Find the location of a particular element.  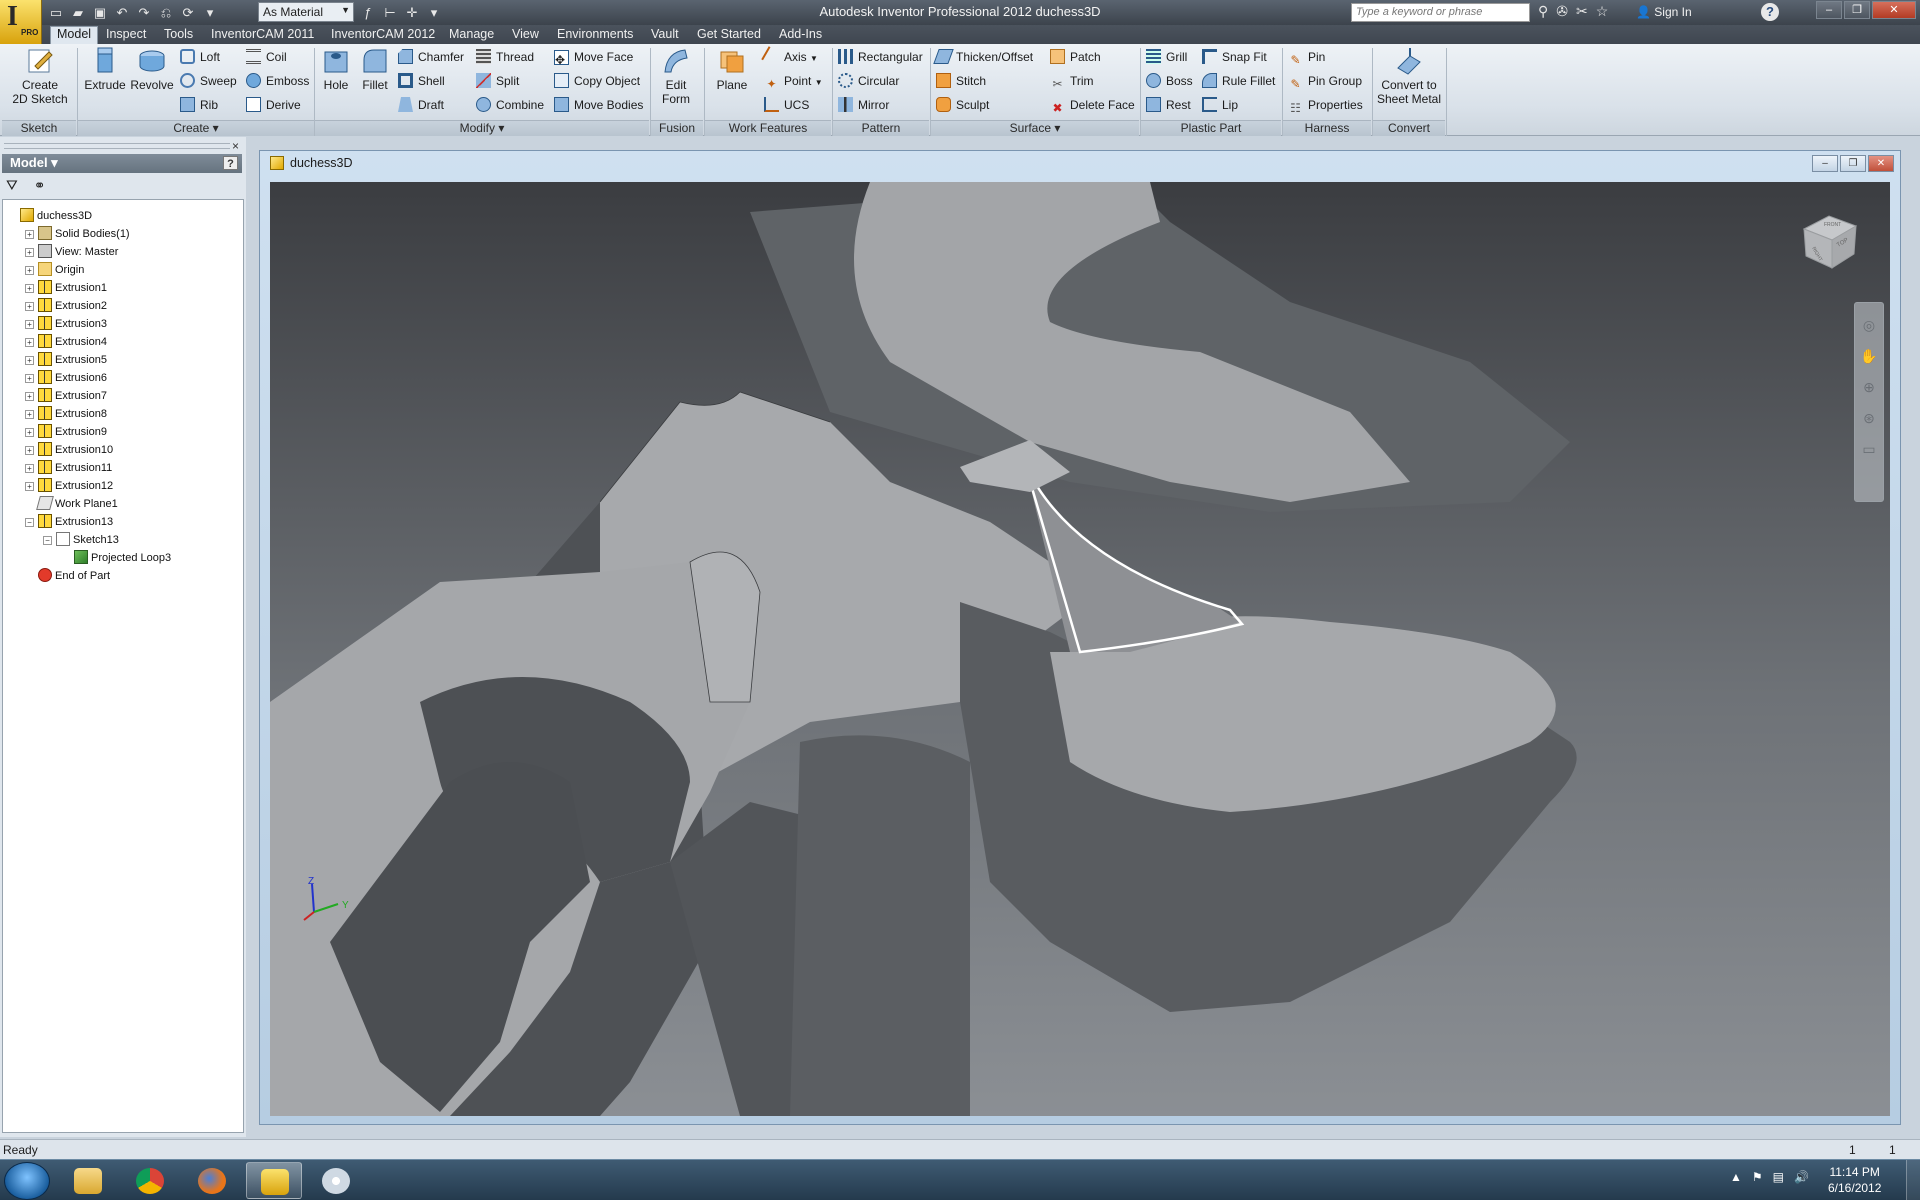

create-2d-sketch-button: Create 2D Sketch is located at coordinates (40, 76).